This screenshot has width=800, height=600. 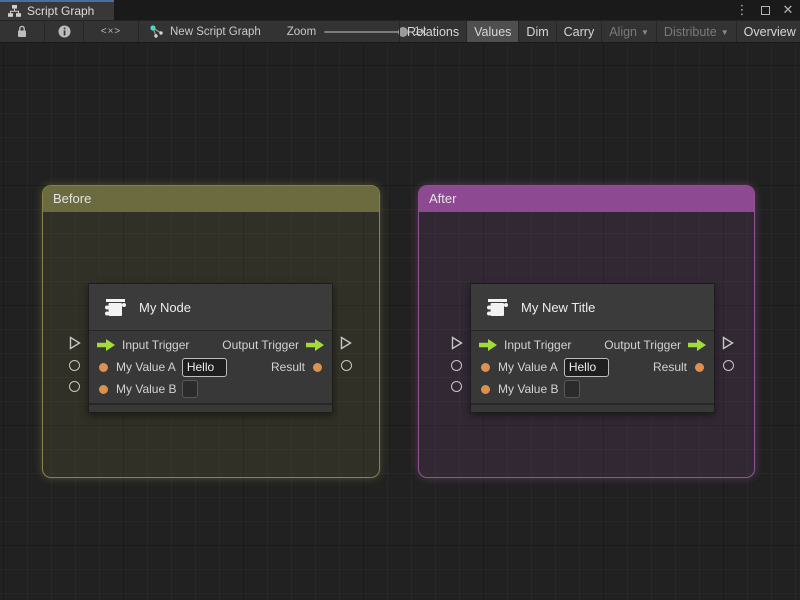 I want to click on node-header: My New Title, so click(x=592, y=307).